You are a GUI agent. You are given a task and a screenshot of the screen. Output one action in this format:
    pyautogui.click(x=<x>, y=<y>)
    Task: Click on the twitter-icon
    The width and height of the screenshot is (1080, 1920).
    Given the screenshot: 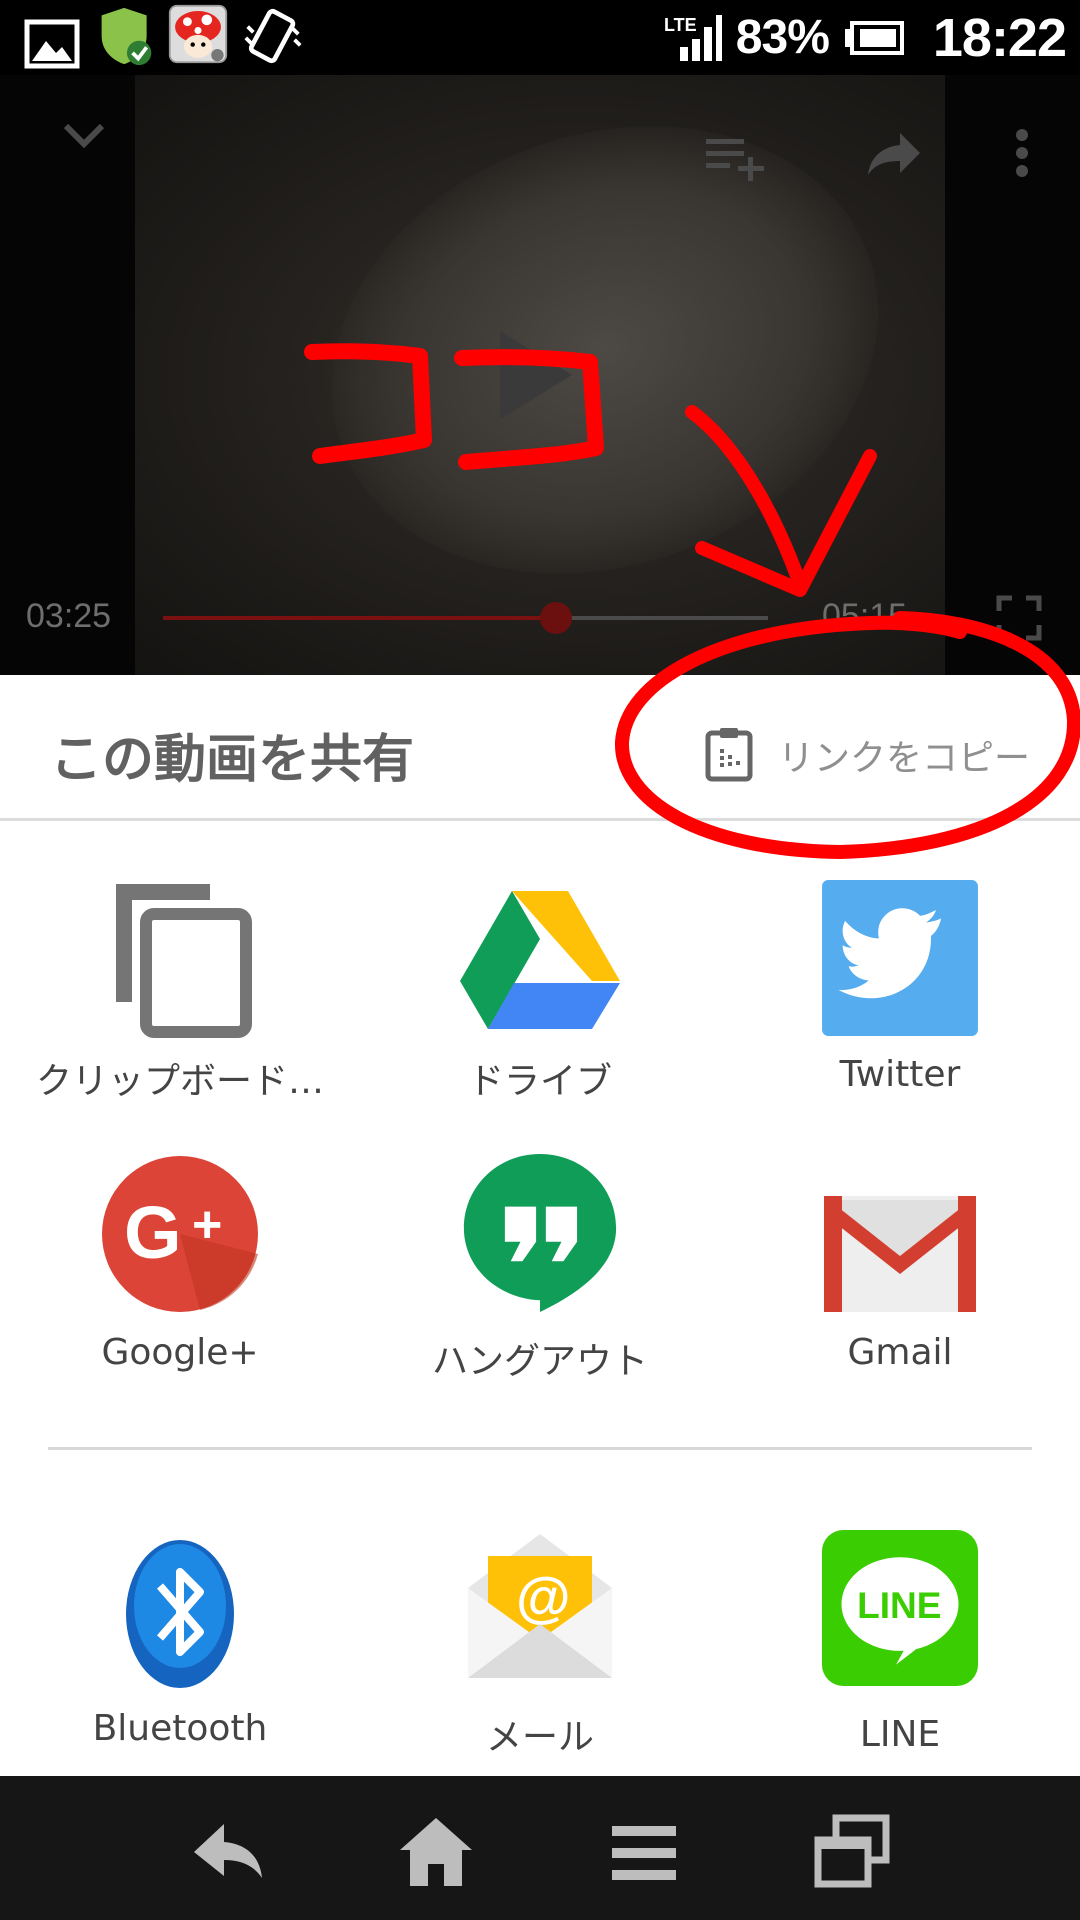 What is the action you would take?
    pyautogui.click(x=900, y=958)
    